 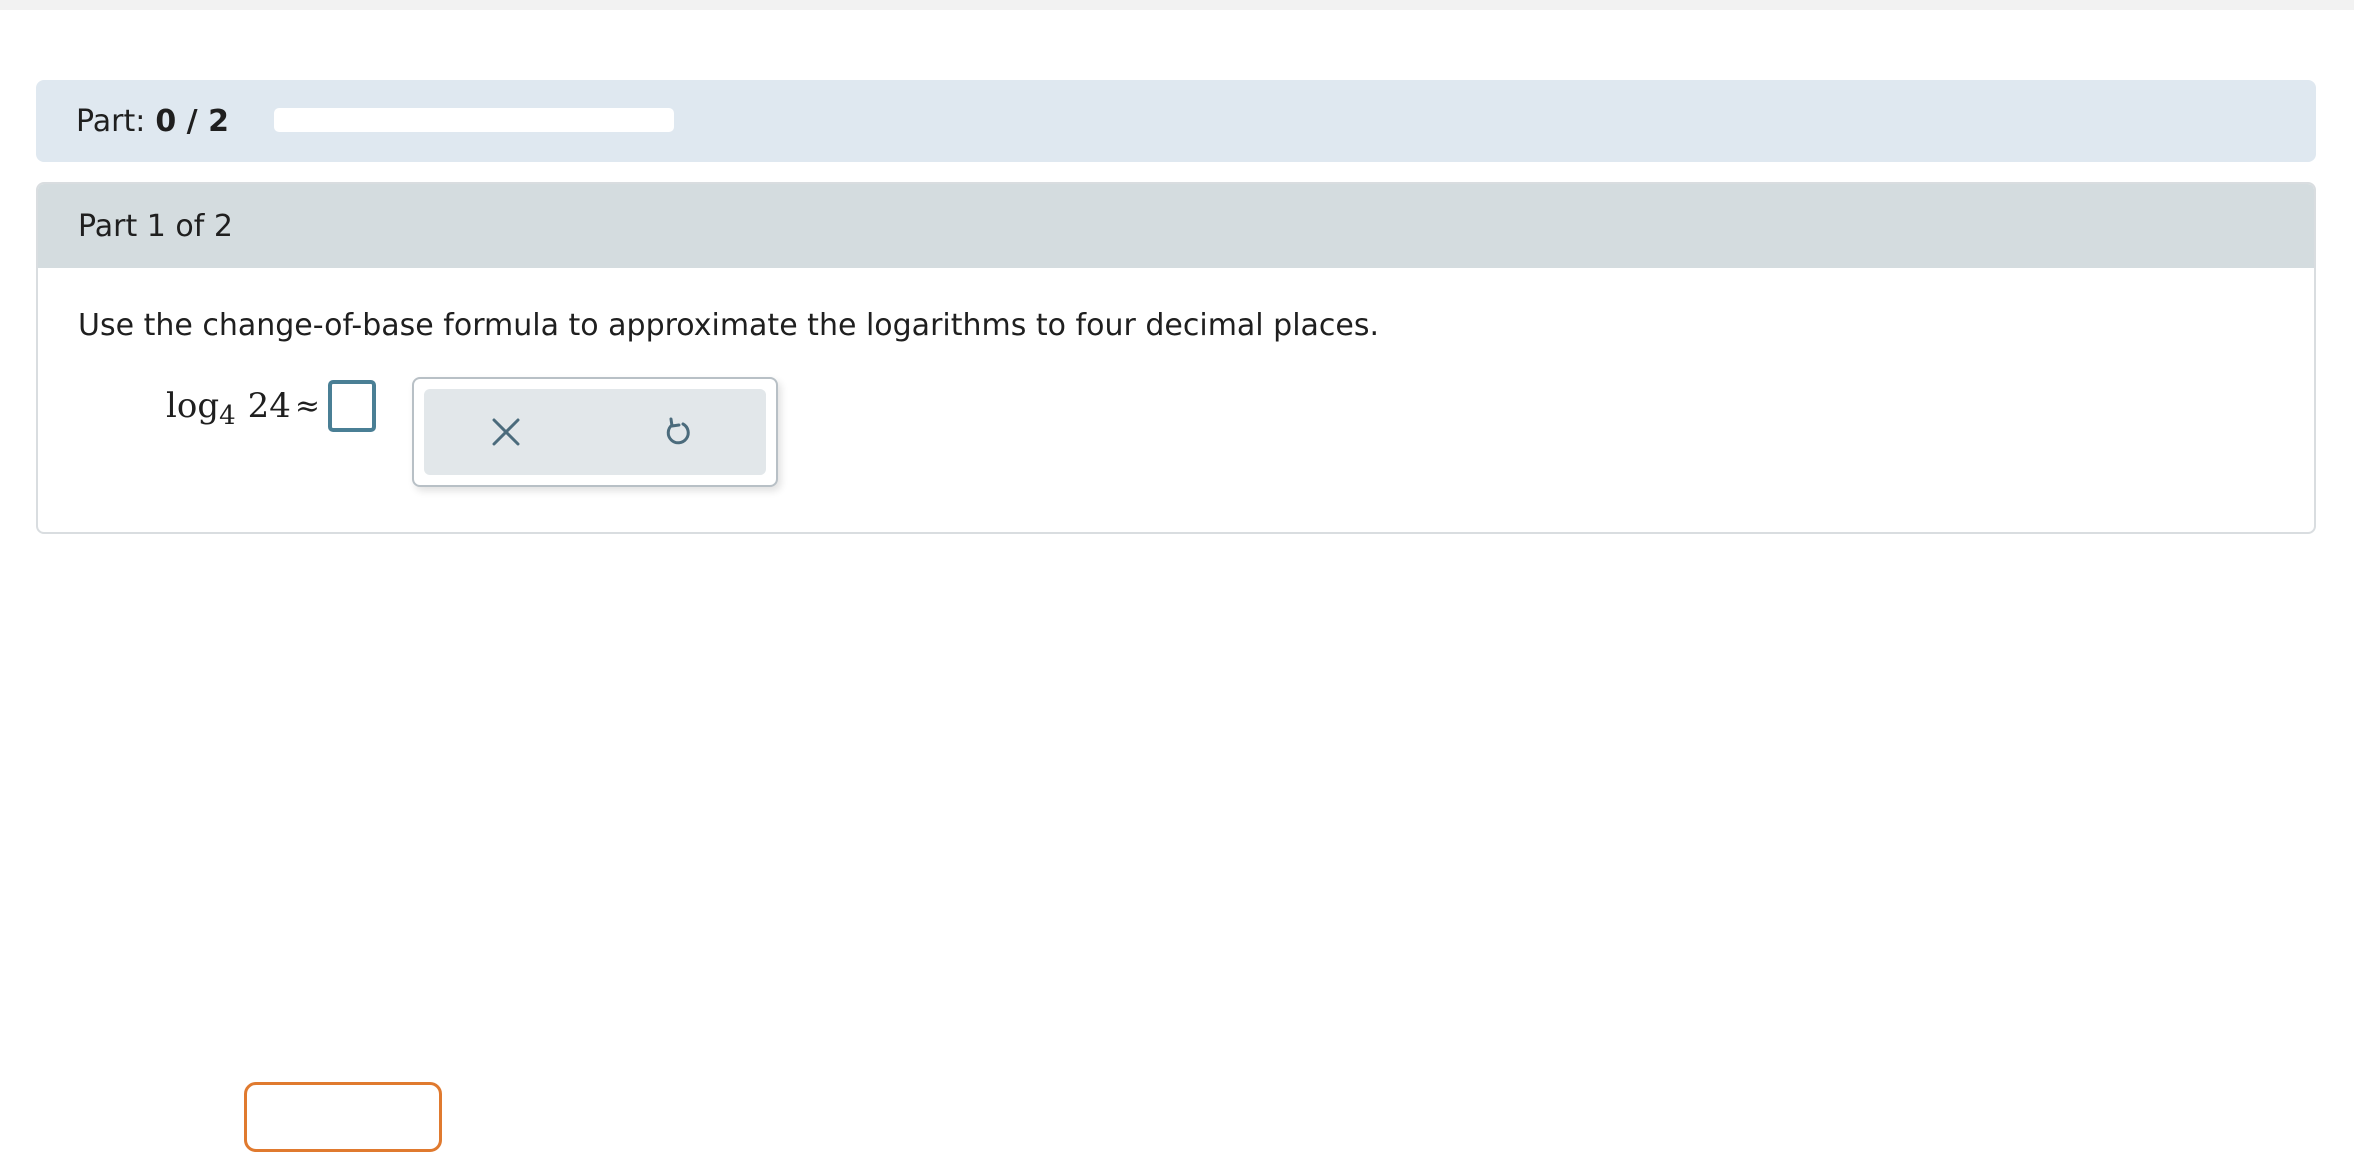 What do you see at coordinates (227, 416) in the screenshot?
I see `log-base: 4` at bounding box center [227, 416].